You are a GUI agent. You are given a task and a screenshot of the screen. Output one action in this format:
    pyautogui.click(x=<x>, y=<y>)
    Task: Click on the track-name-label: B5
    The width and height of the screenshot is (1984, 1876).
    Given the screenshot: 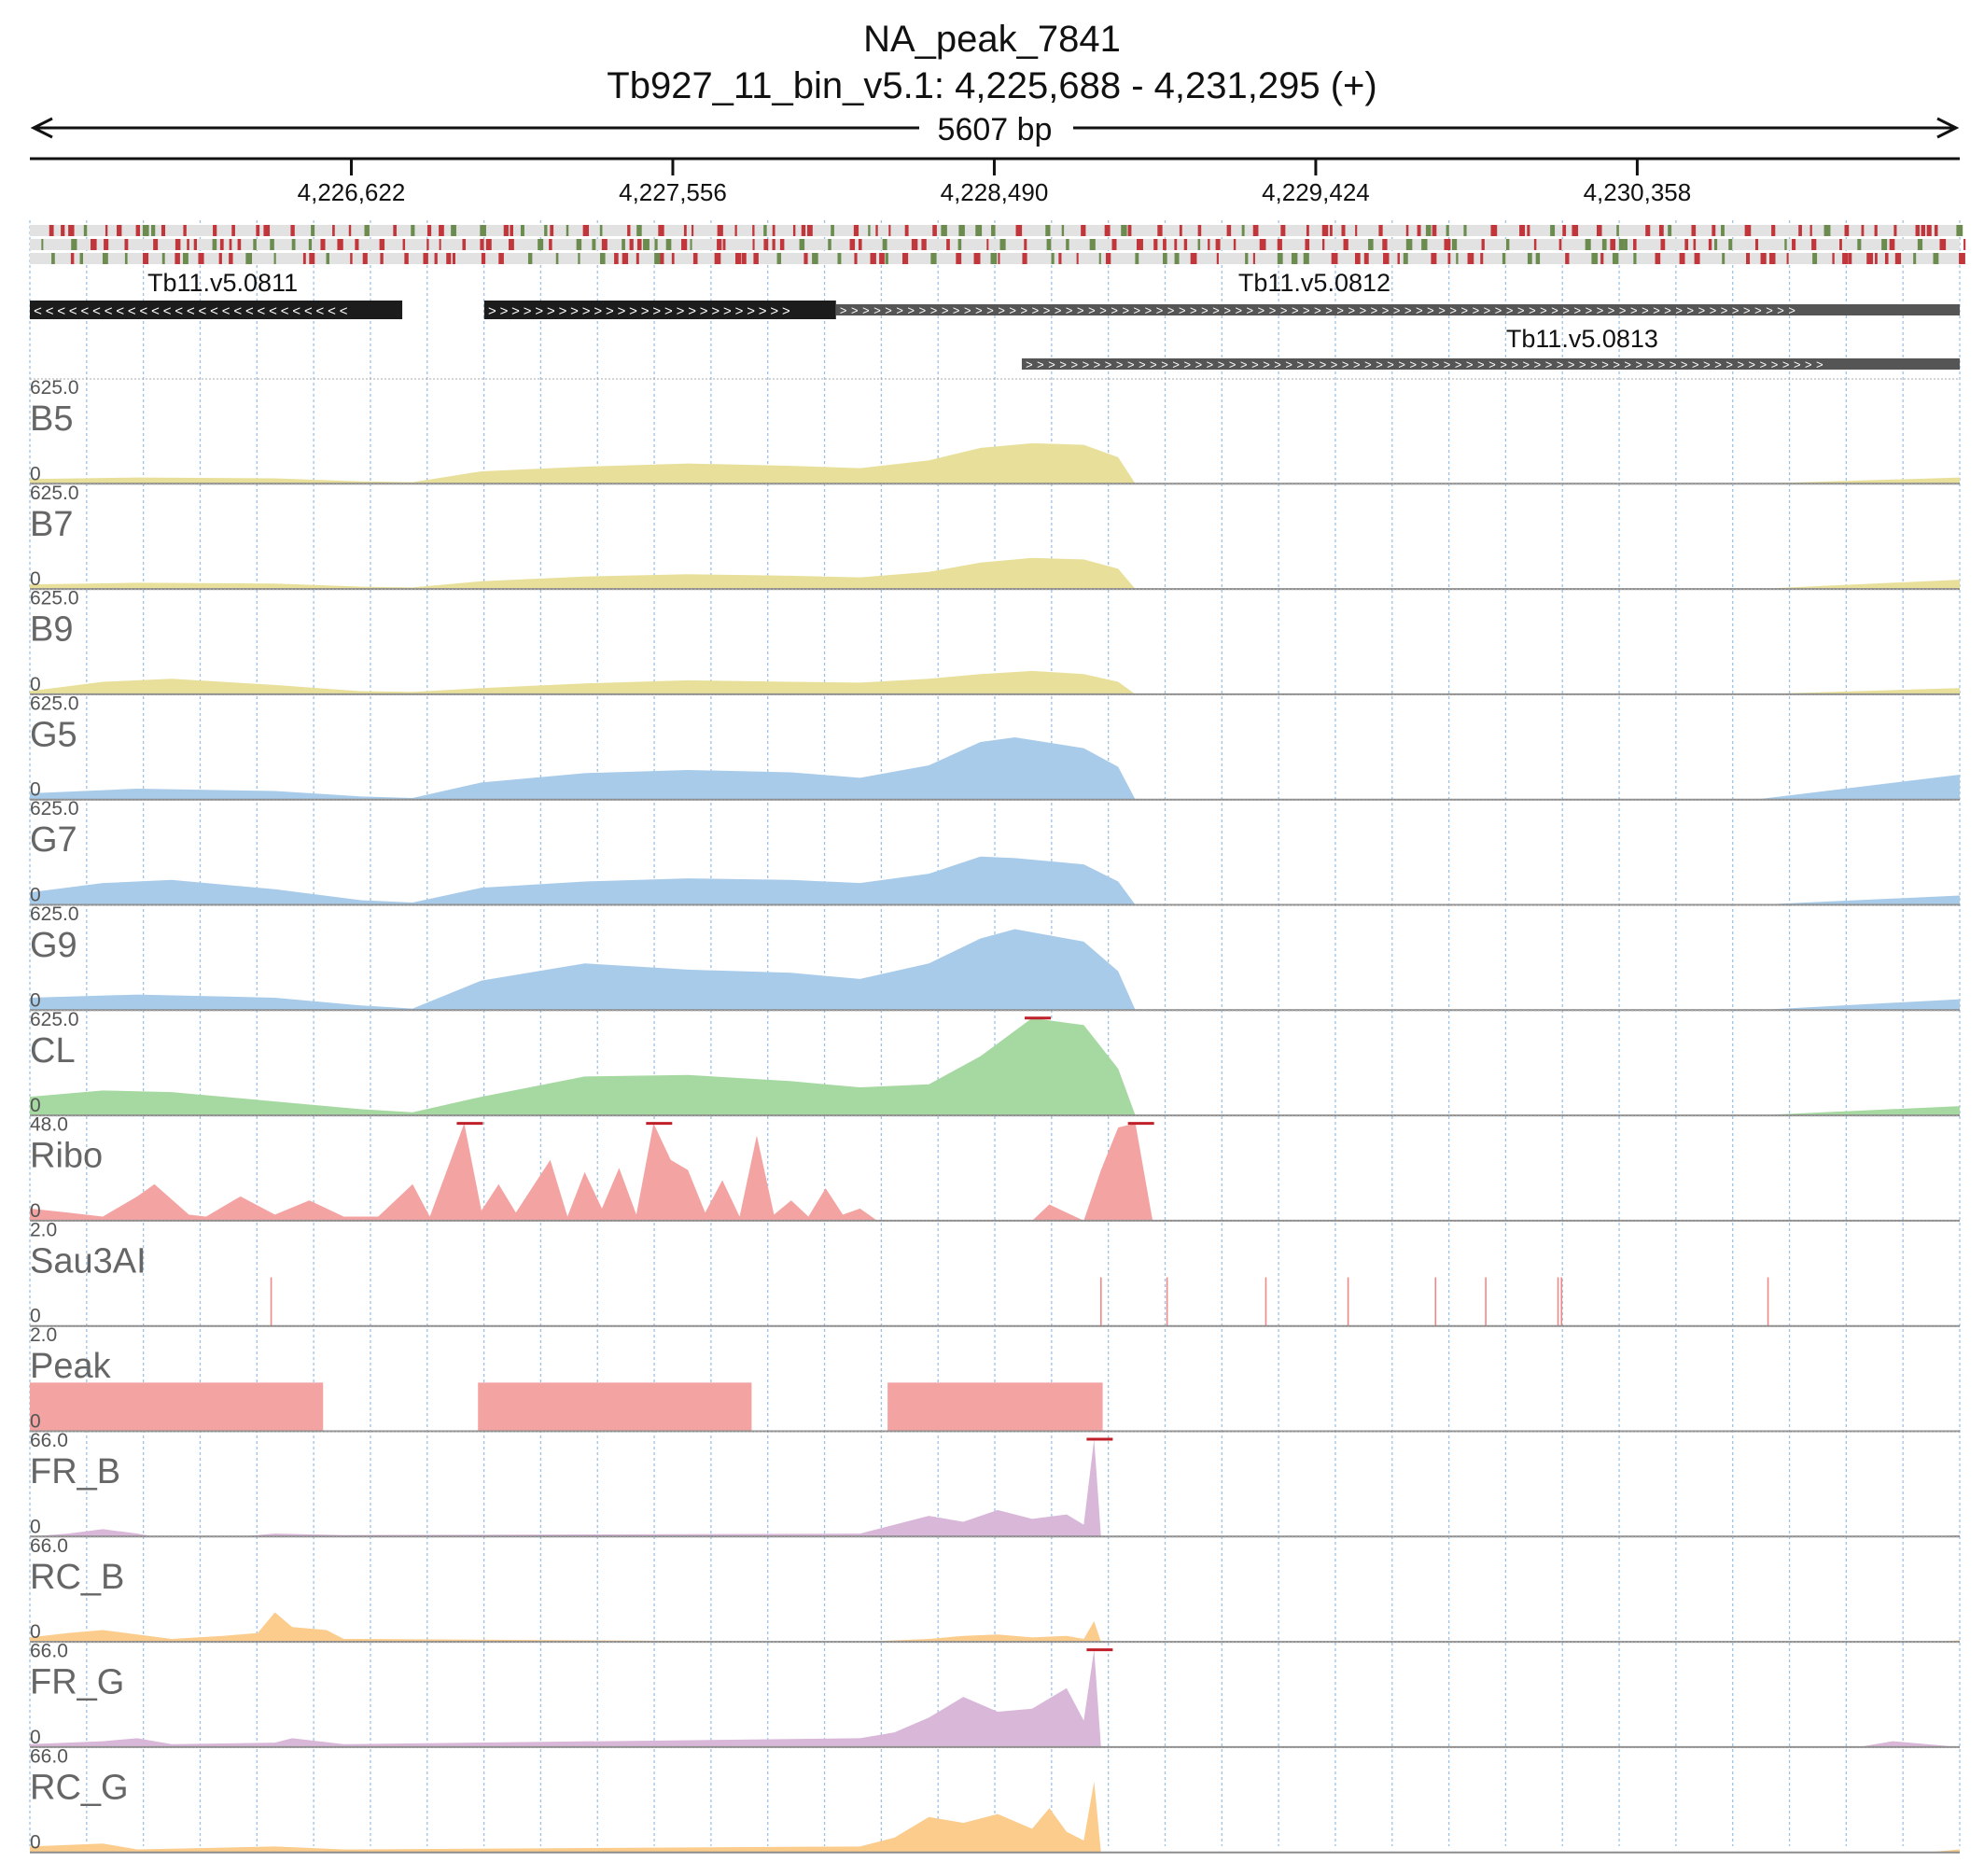 What is the action you would take?
    pyautogui.click(x=51, y=419)
    